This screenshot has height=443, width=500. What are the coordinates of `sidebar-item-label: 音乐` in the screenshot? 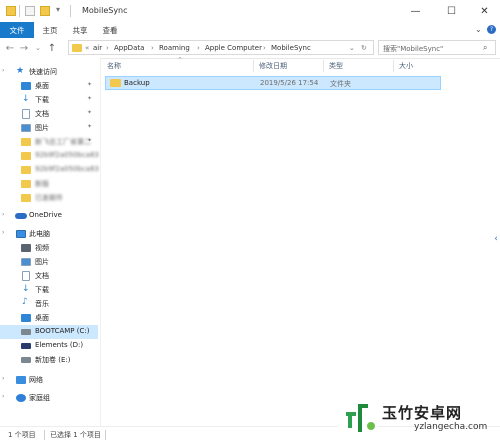 It's located at (42, 304).